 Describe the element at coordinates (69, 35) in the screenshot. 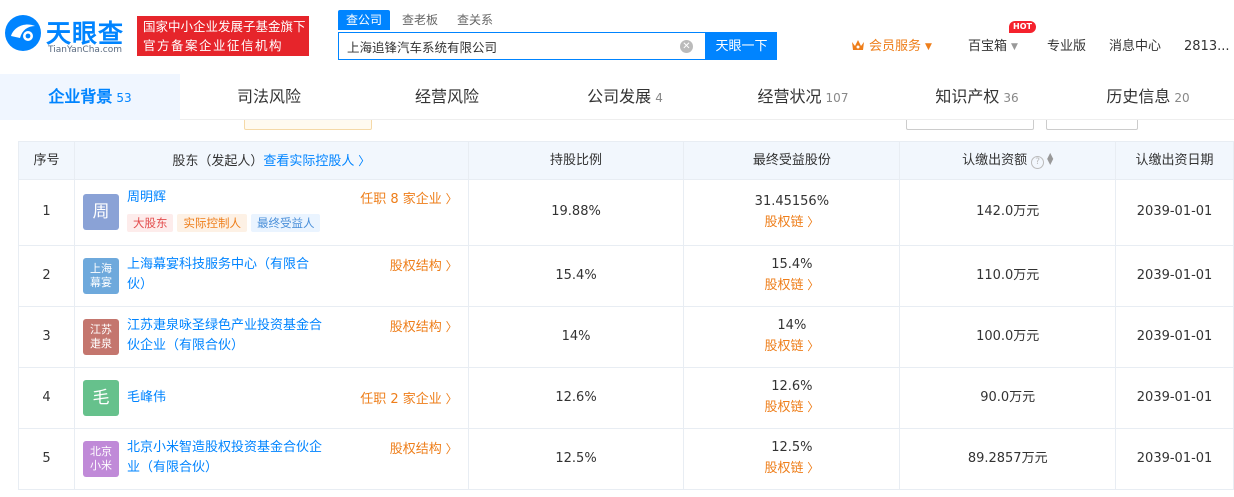

I see `tianyancha-logo: 天眼查 TianYanCha.com` at that location.